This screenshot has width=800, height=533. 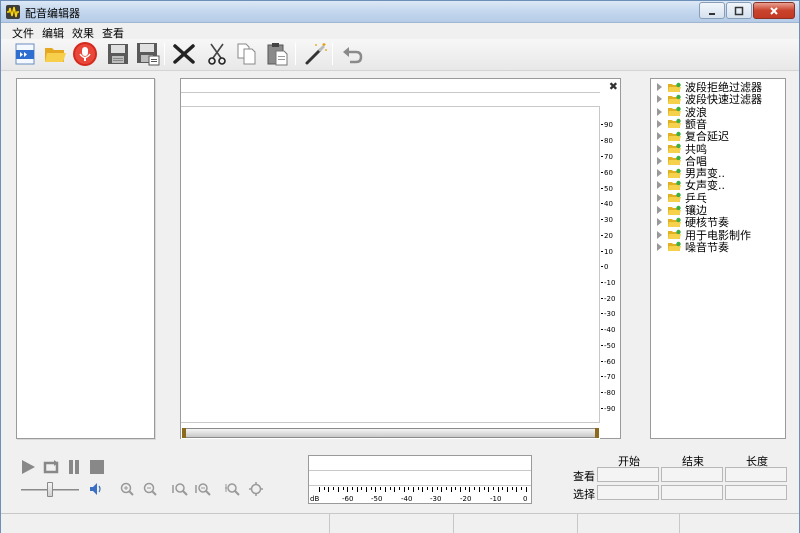 I want to click on zoom-in-button, so click(x=127, y=489).